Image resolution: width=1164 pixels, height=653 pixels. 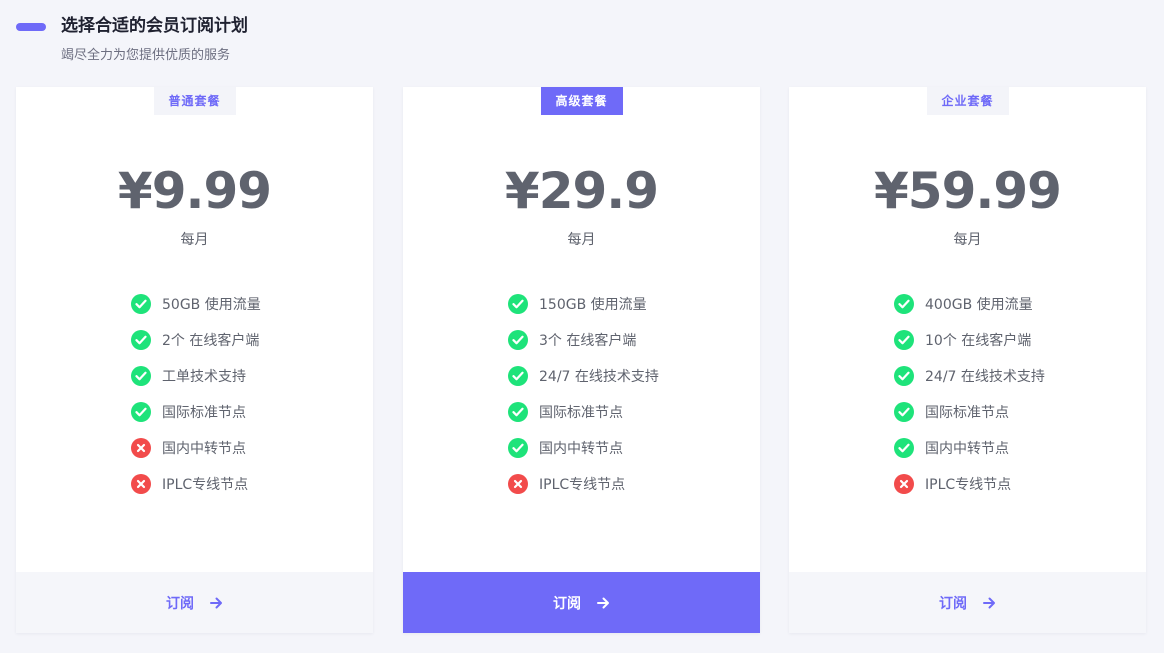 What do you see at coordinates (968, 191) in the screenshot?
I see `plan-price: ¥59.99` at bounding box center [968, 191].